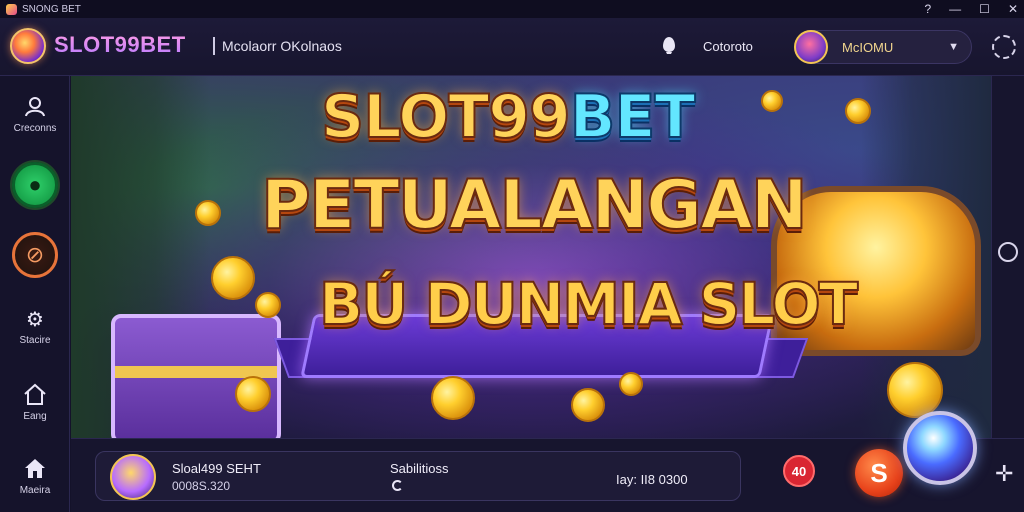 This screenshot has width=1024, height=512. I want to click on header-subtitle: Mcolaorr OKolnaos, so click(282, 46).